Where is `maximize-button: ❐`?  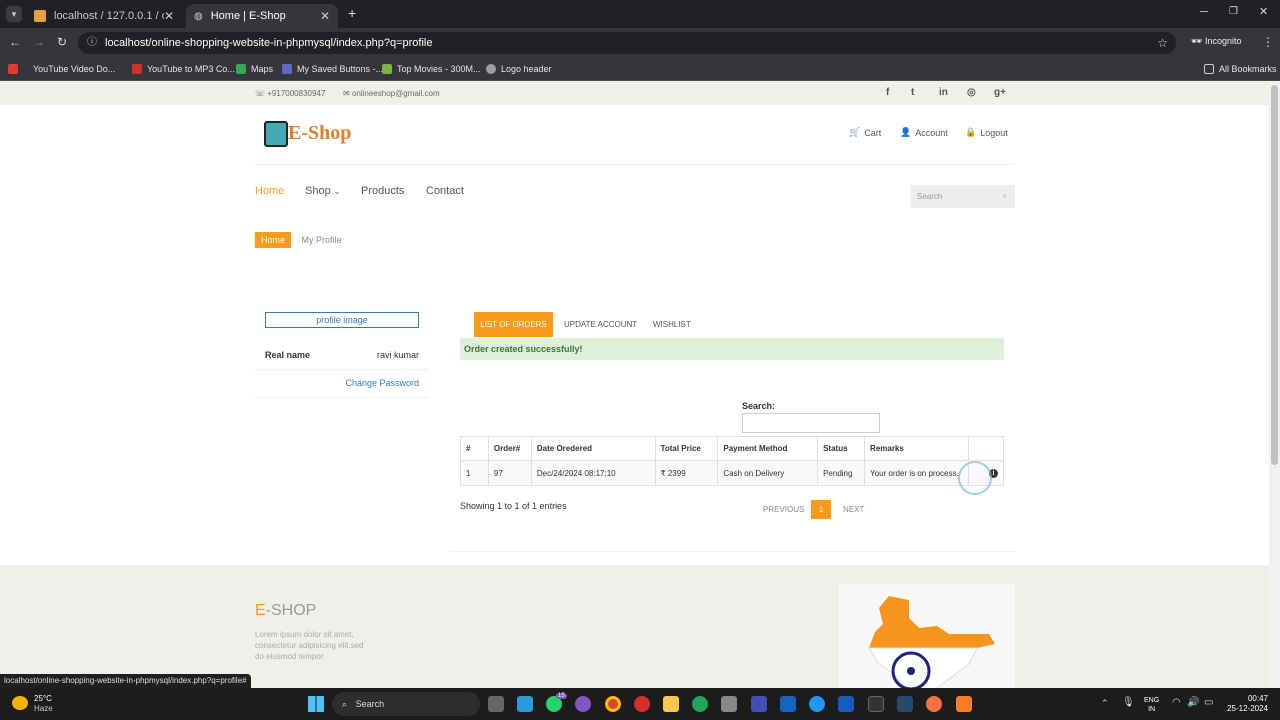 maximize-button: ❐ is located at coordinates (1233, 11).